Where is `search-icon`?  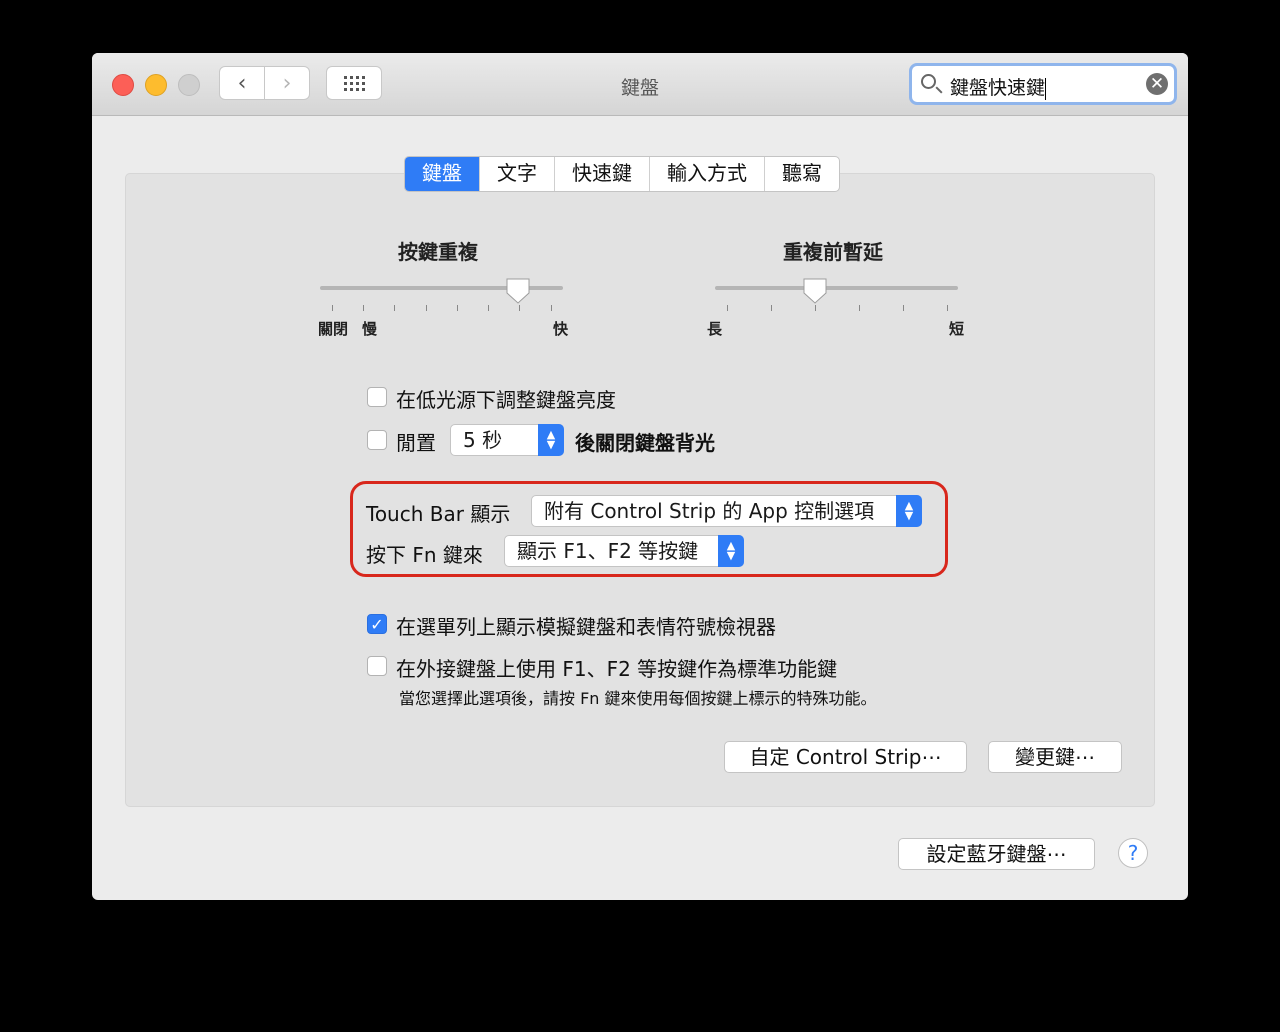
search-icon is located at coordinates (928, 81).